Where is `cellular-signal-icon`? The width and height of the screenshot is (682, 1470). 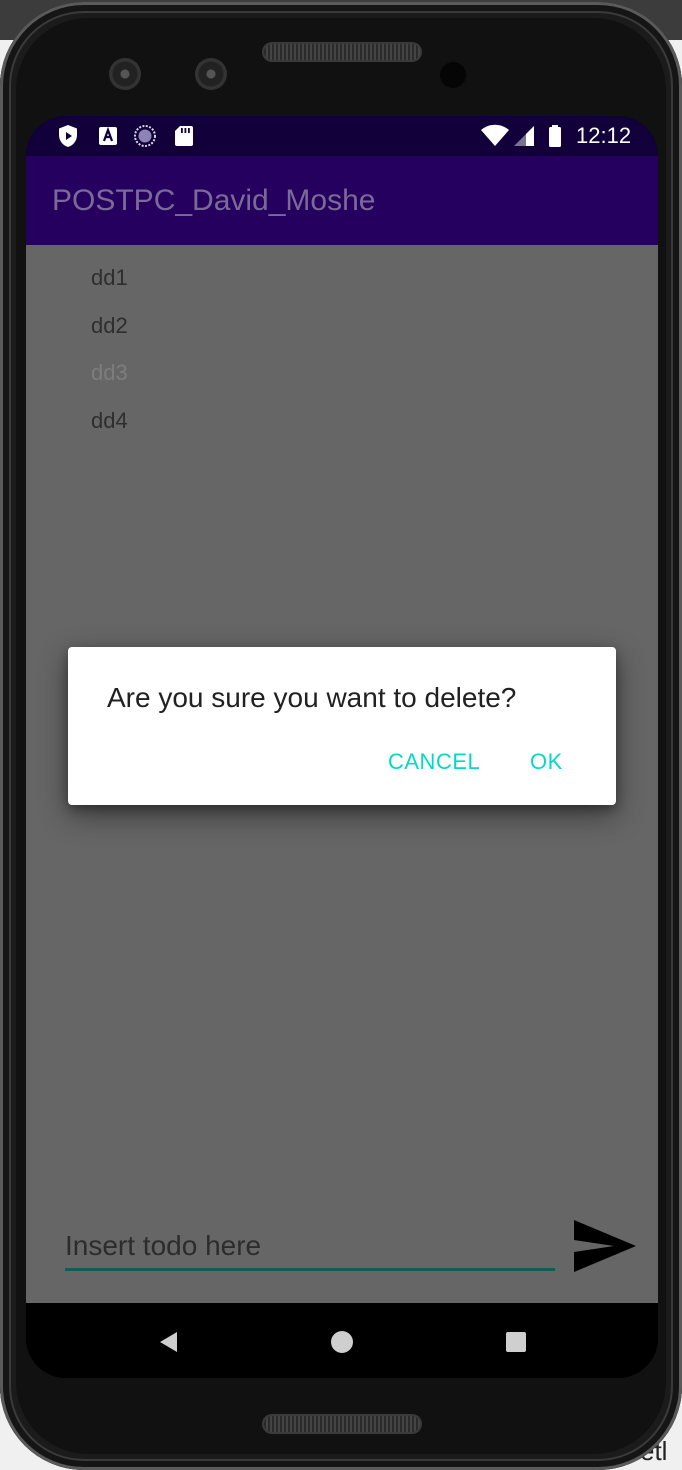
cellular-signal-icon is located at coordinates (524, 136).